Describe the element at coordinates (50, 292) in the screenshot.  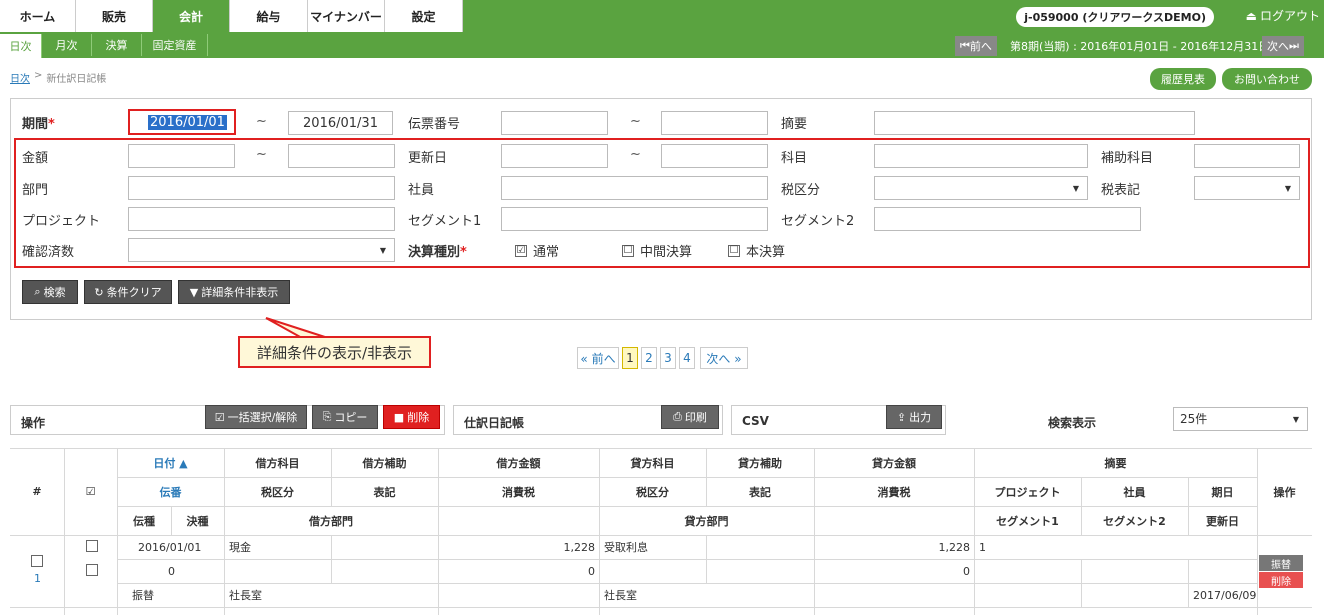
I see `search-button: ⌕ 検索` at that location.